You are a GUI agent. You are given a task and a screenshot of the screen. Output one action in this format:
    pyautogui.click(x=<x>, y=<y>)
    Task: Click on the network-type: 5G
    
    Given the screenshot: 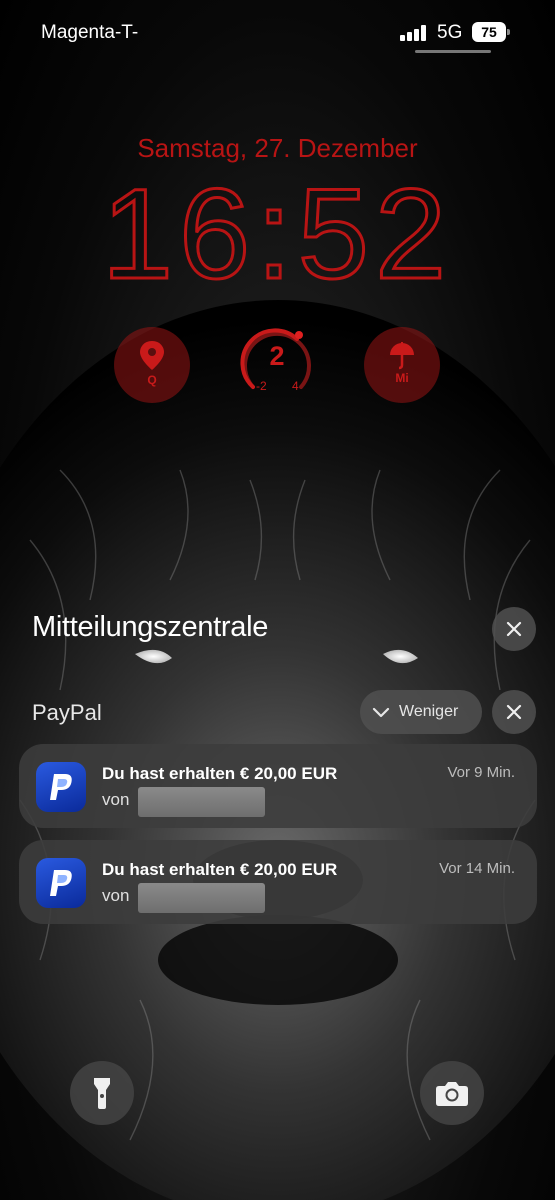 What is the action you would take?
    pyautogui.click(x=450, y=32)
    